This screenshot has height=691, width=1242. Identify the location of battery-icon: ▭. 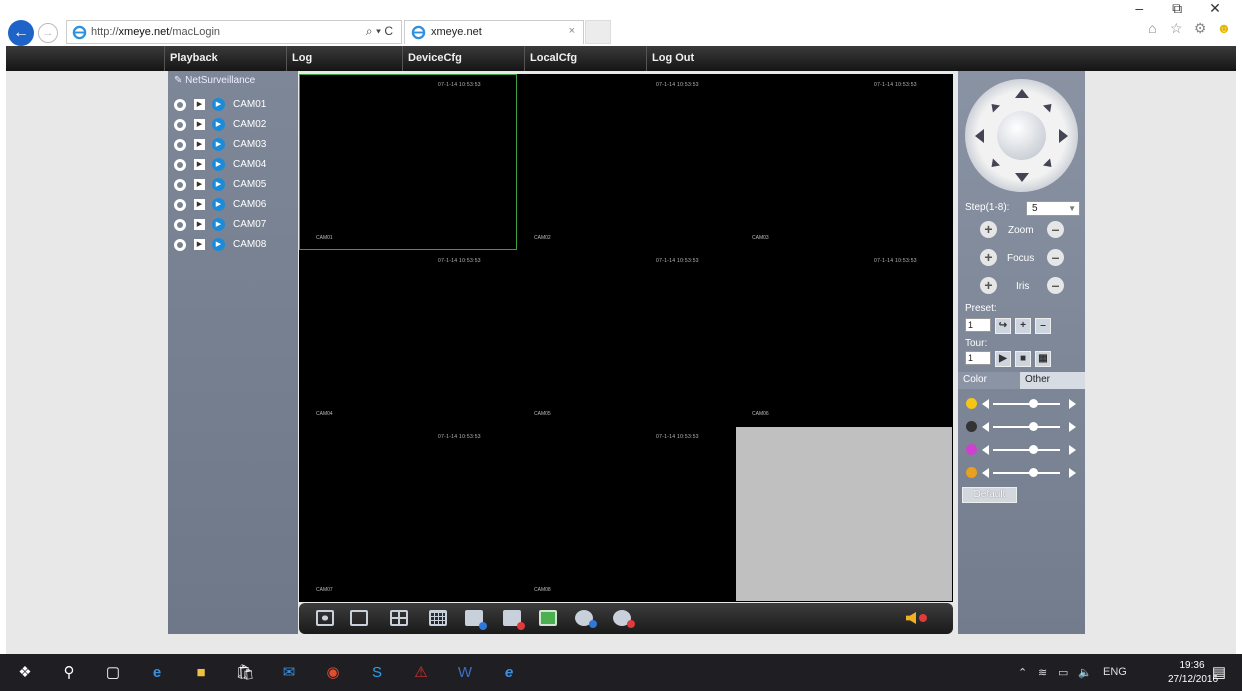
(1063, 672).